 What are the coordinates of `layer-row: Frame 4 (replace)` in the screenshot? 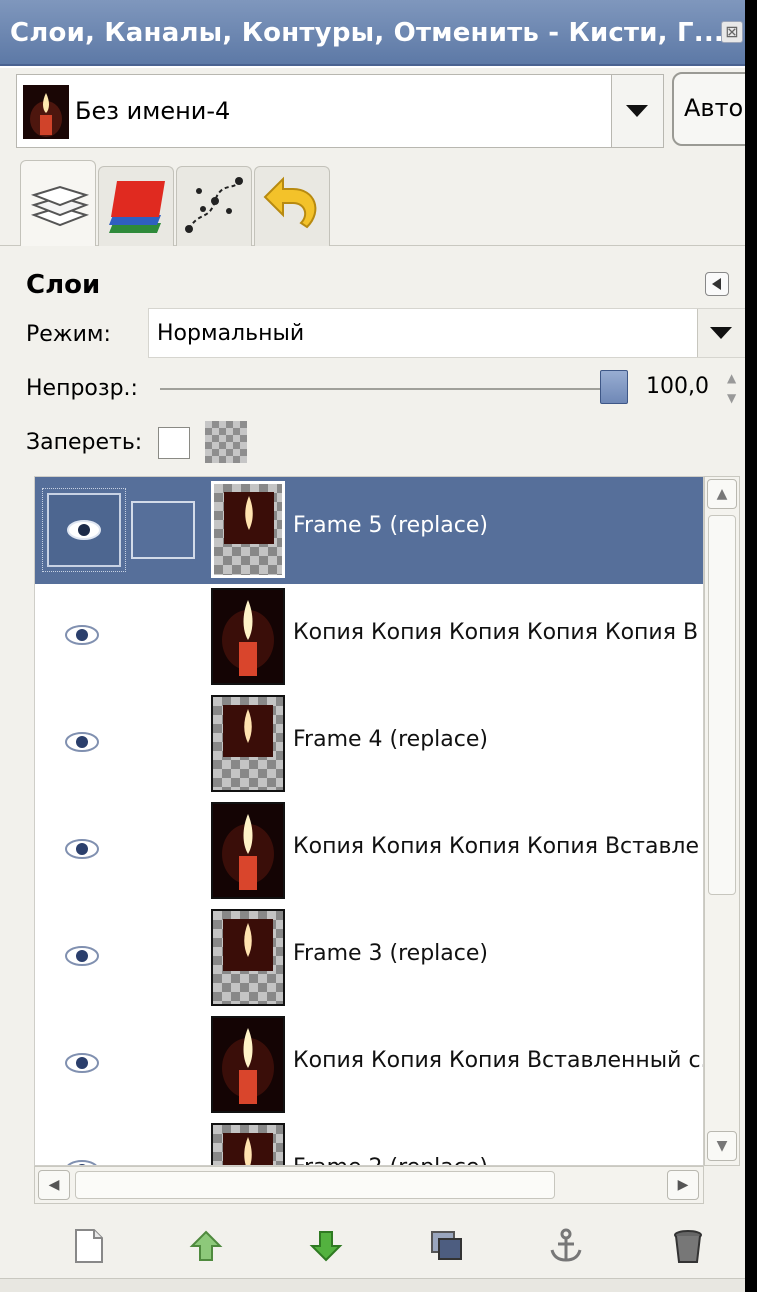 It's located at (369, 744).